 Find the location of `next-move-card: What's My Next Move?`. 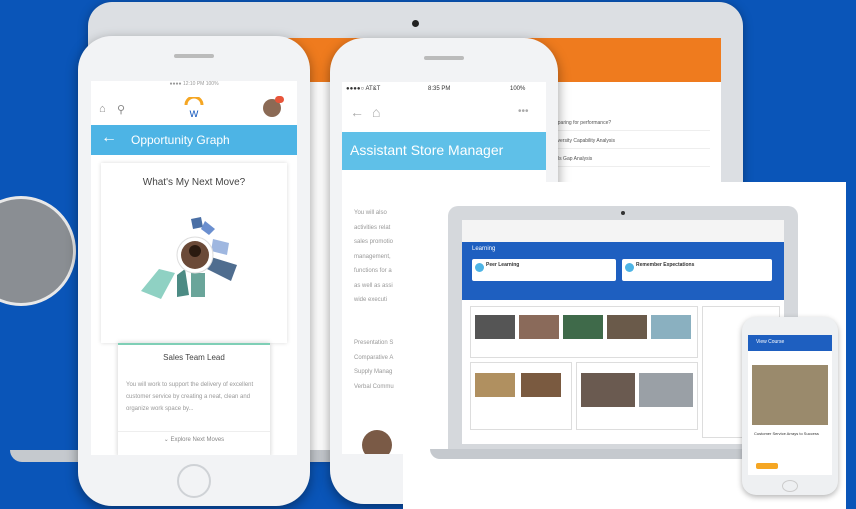

next-move-card: What's My Next Move? is located at coordinates (194, 253).